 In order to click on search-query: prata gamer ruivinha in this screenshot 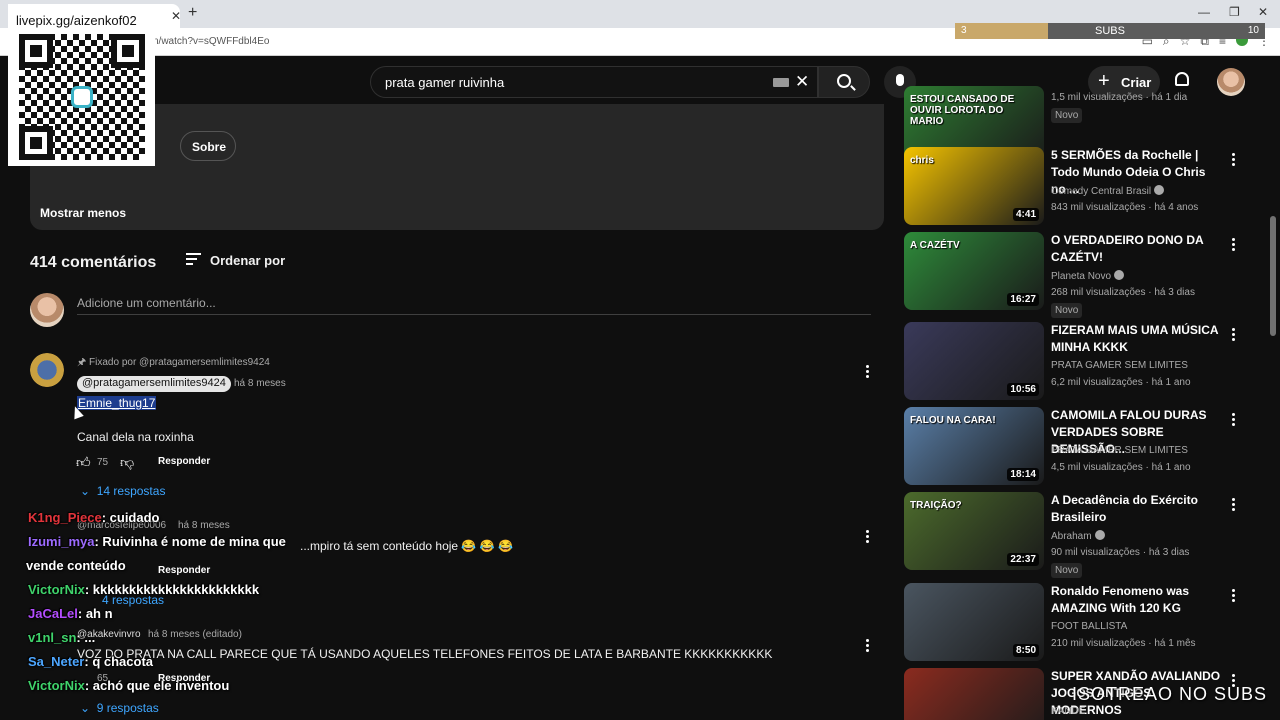, I will do `click(444, 82)`.